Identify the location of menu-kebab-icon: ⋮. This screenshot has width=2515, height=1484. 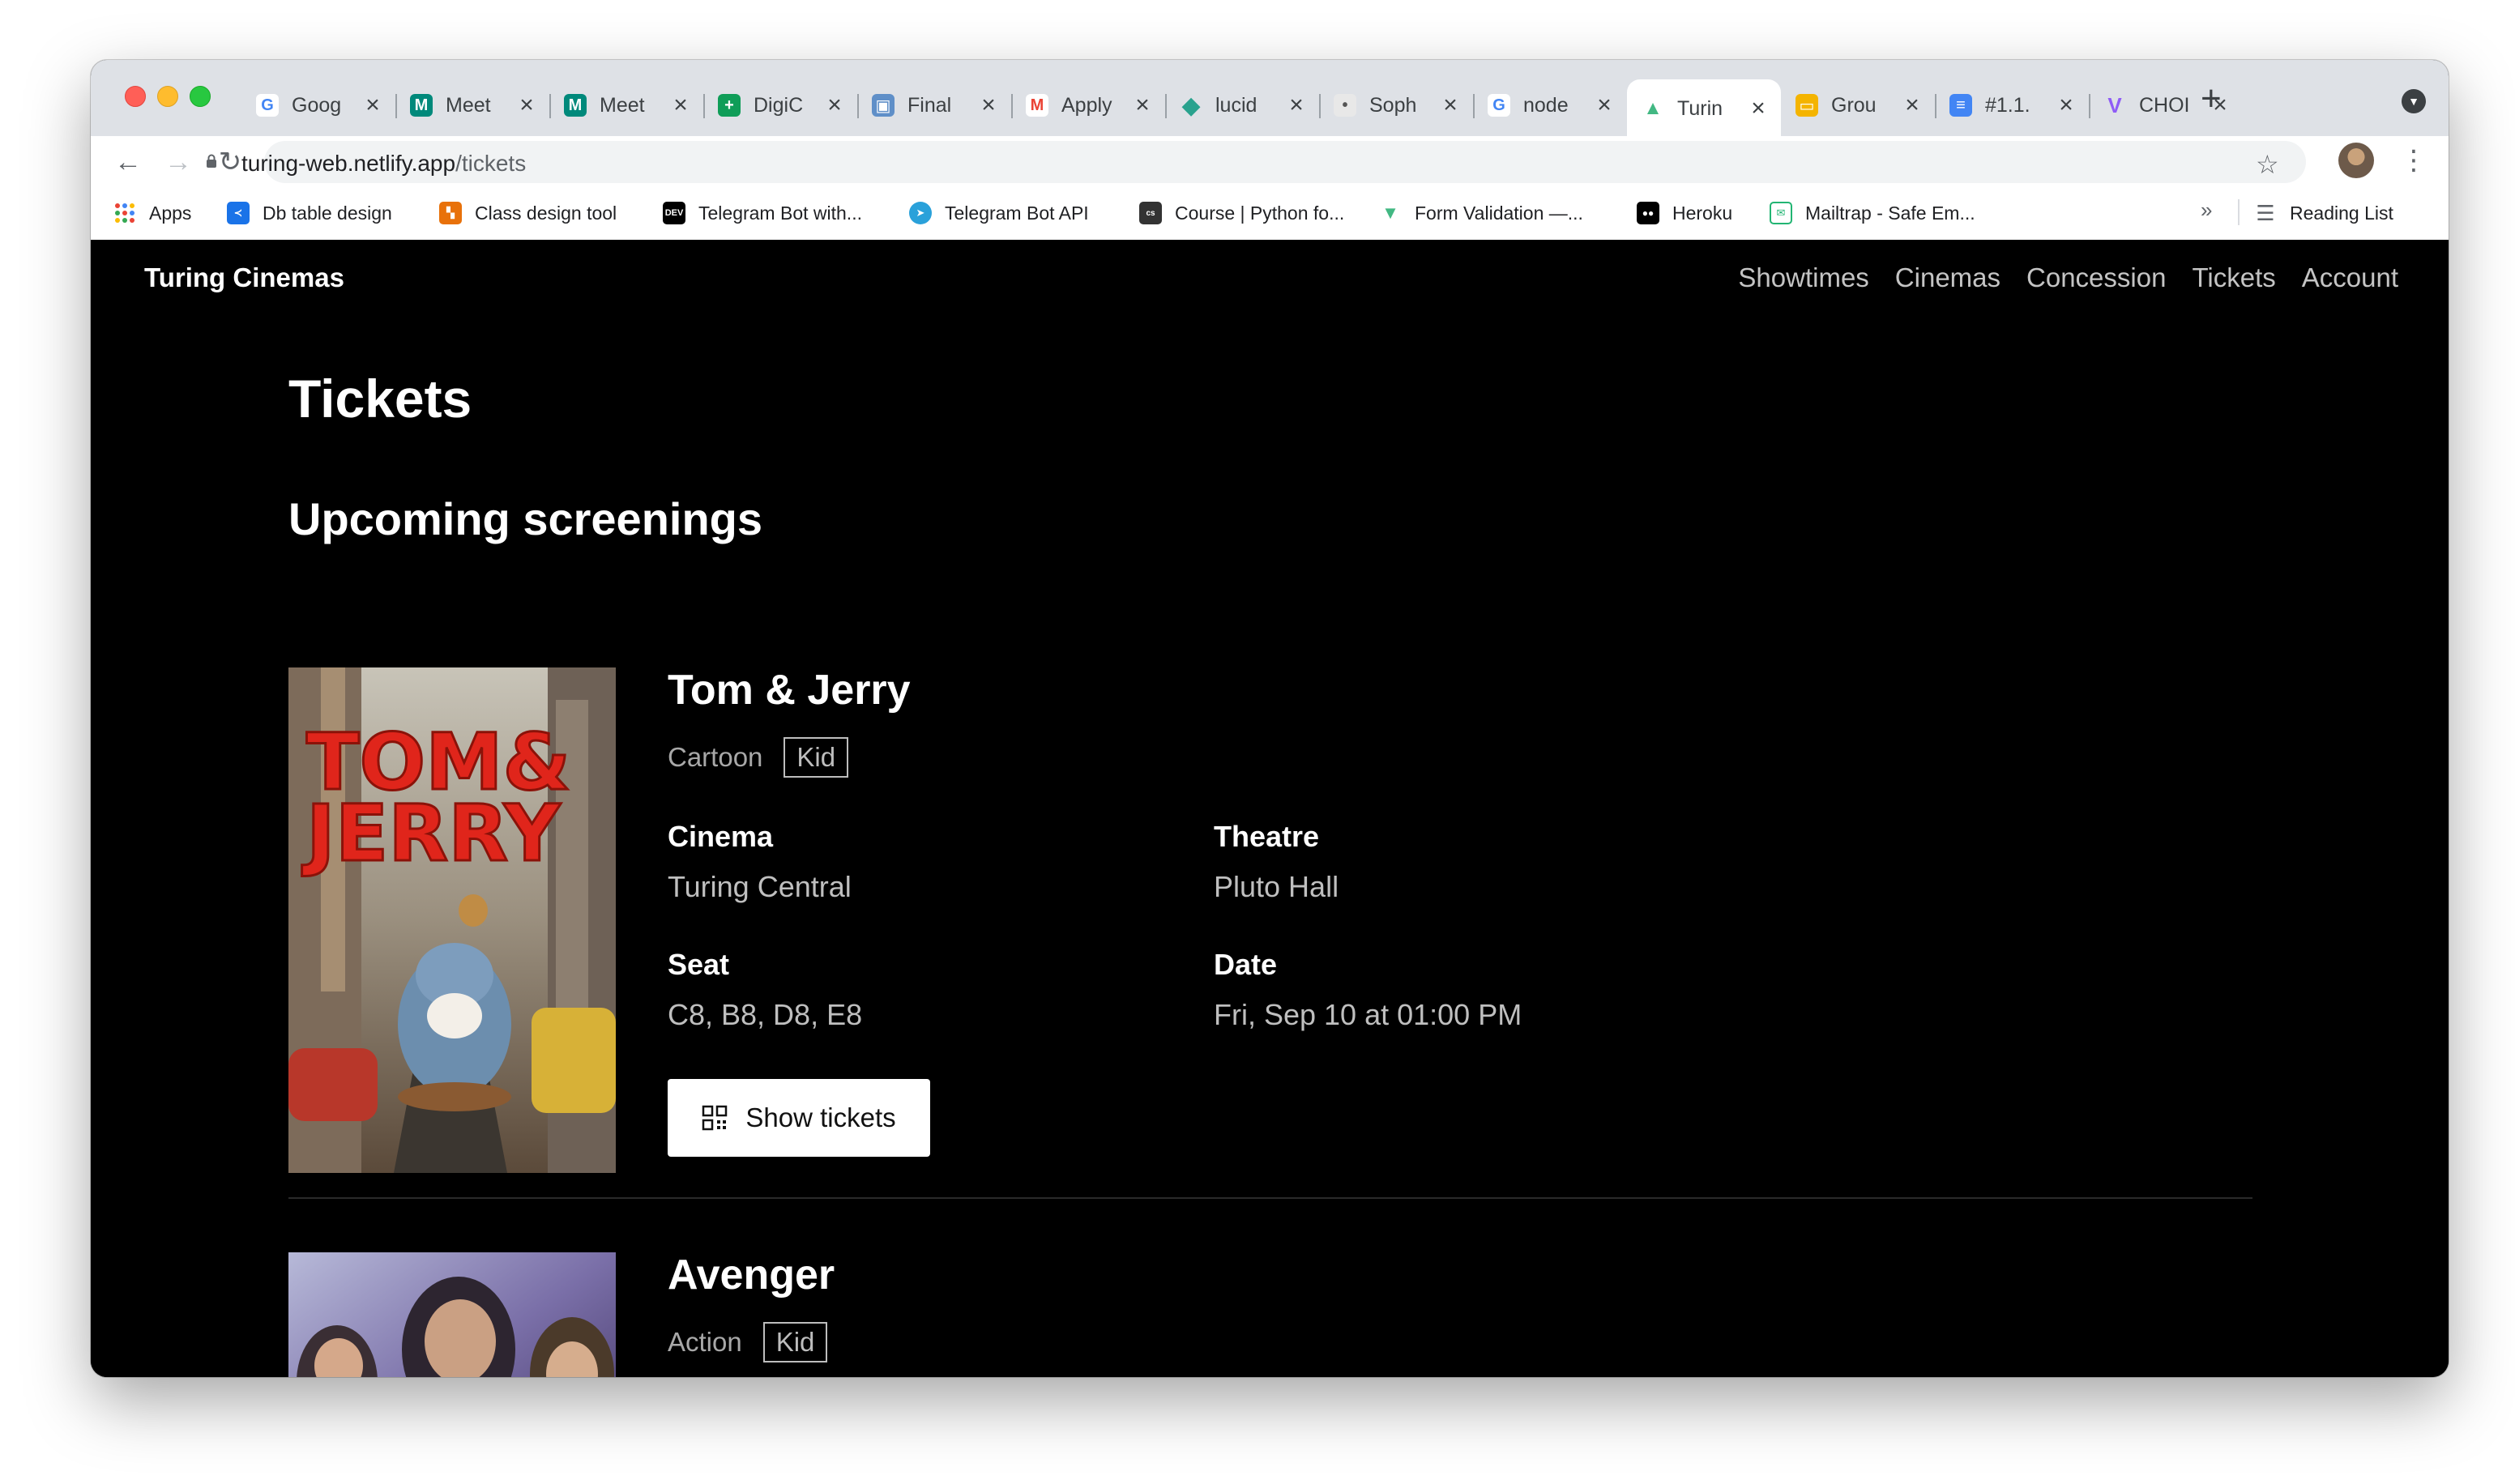
(2414, 160).